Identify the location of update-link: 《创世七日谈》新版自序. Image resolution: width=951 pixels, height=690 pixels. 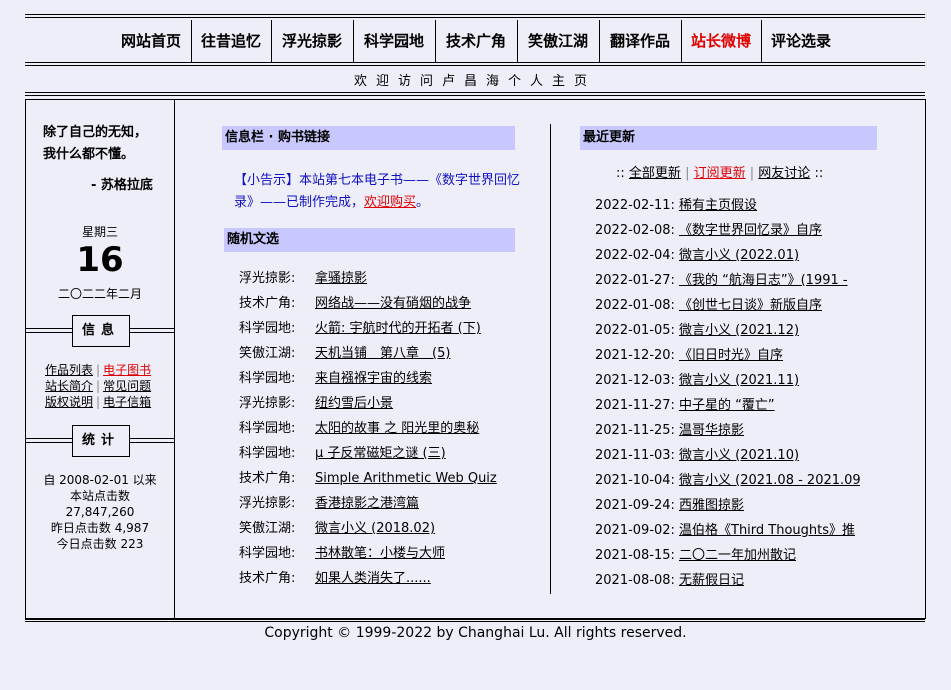
(750, 305).